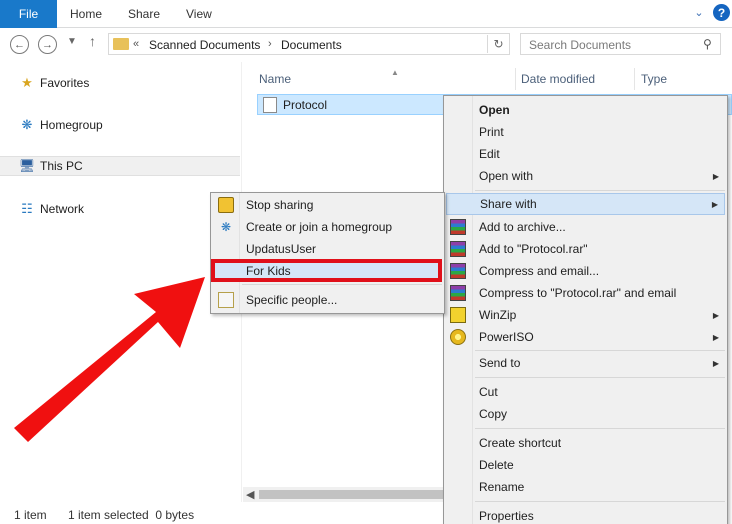 This screenshot has width=732, height=524. Describe the element at coordinates (585, 443) in the screenshot. I see `menu-item-create-shortcut: Create shortcut` at that location.